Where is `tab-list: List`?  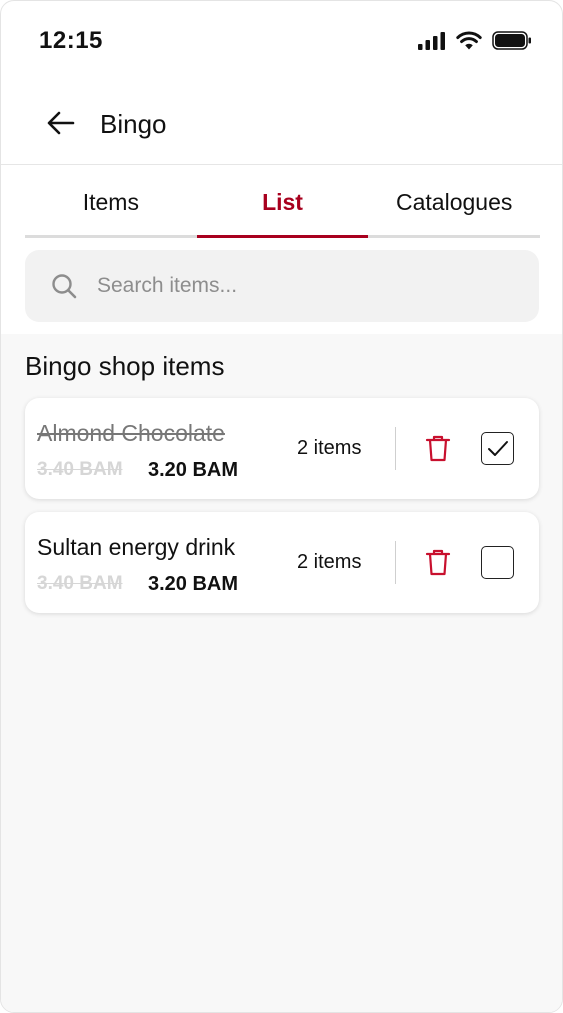
tab-list: List is located at coordinates (282, 201).